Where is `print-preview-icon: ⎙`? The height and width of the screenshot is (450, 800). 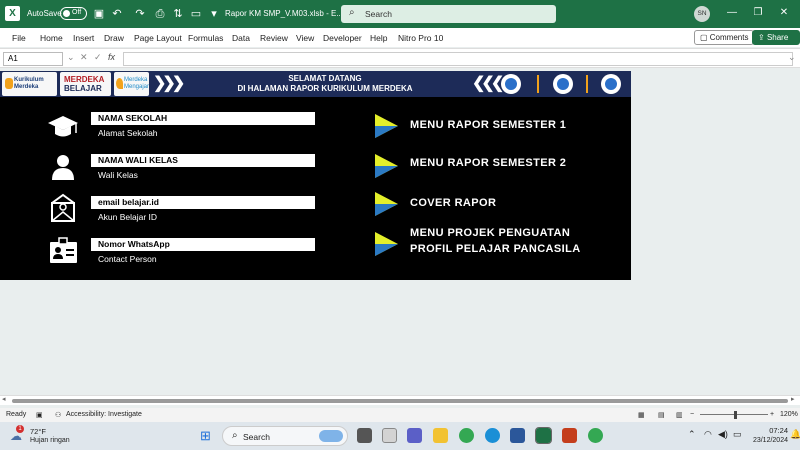 print-preview-icon: ⎙ is located at coordinates (160, 14).